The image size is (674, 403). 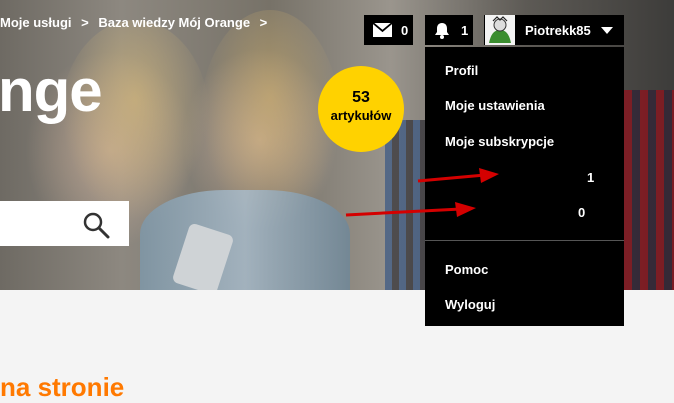 What do you see at coordinates (495, 105) in the screenshot?
I see `menu-item-settings: Moje ustawienia` at bounding box center [495, 105].